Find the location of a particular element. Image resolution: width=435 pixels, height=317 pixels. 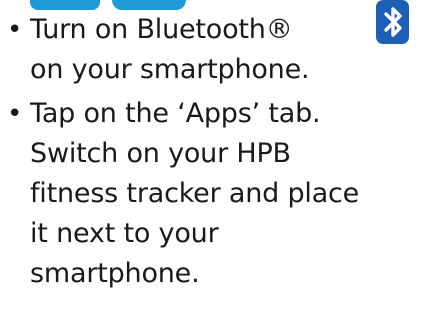

list-item-line: Tap on the ‘Apps’ tab. is located at coordinates (175, 113).